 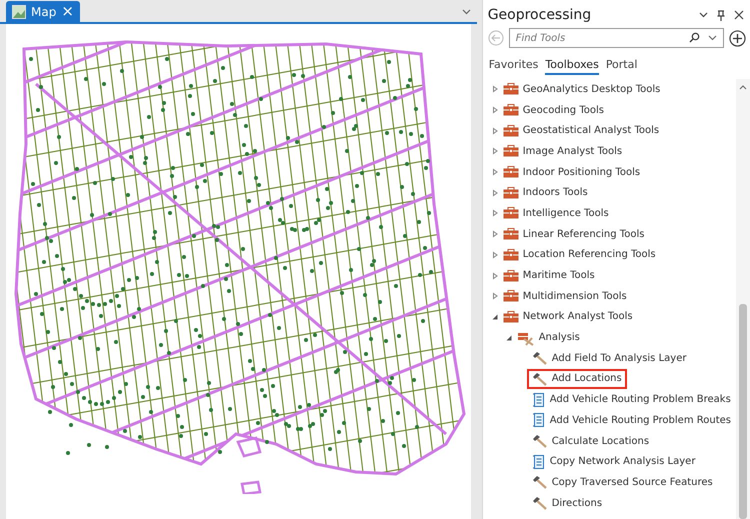 I want to click on tool-item: Add Field To Analysis Layer, so click(x=619, y=358).